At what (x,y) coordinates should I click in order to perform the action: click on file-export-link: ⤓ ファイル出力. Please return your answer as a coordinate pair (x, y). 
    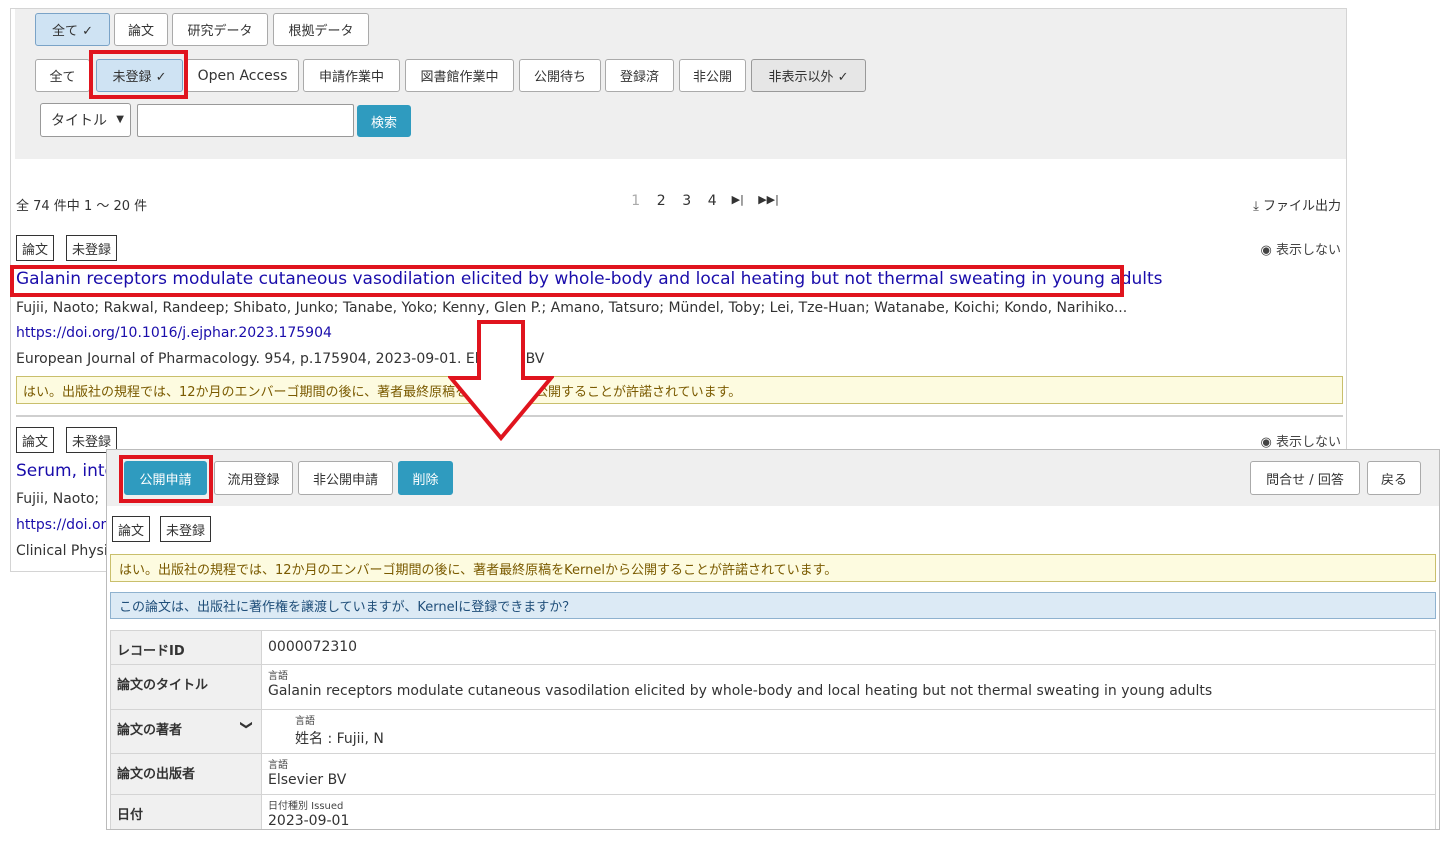
    Looking at the image, I should click on (1297, 204).